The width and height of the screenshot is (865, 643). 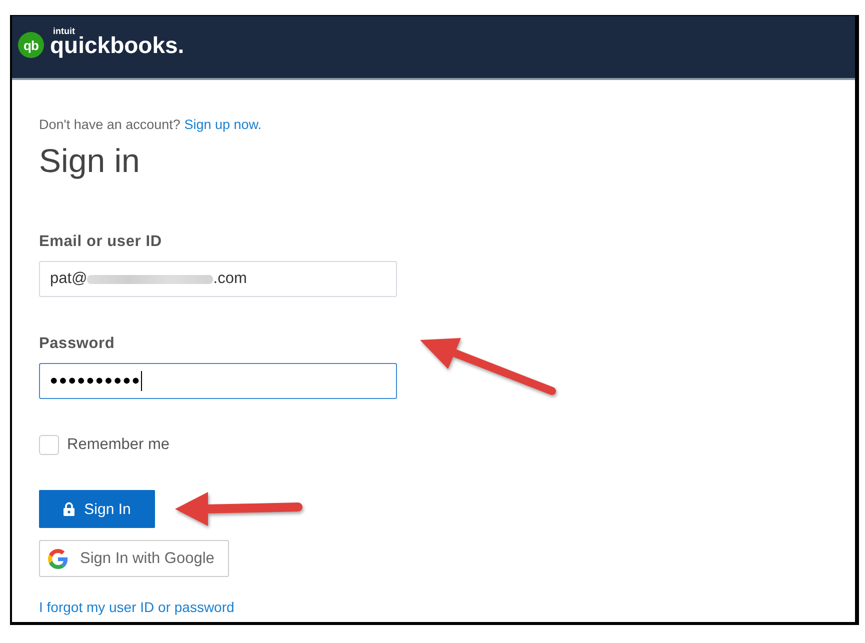 I want to click on input-field: pat@ .com, so click(x=218, y=279).